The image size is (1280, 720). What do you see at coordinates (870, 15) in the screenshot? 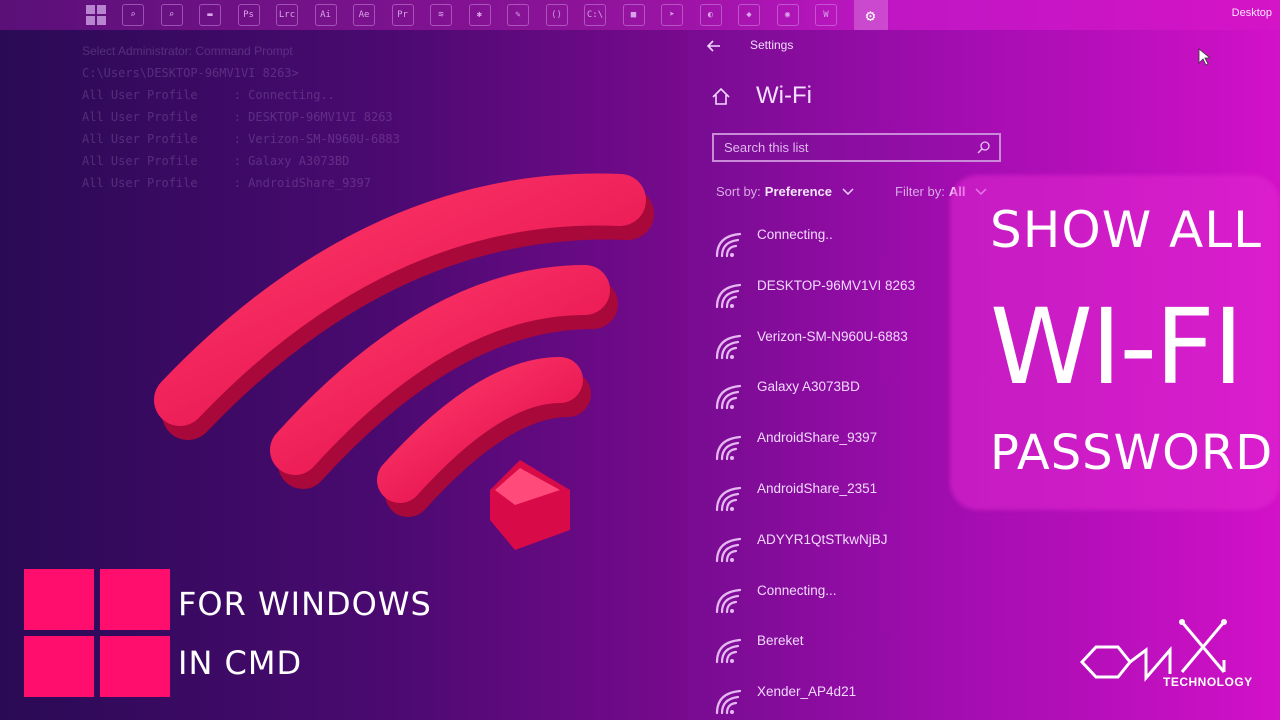
I see `settings-gear-icon: ⚙` at bounding box center [870, 15].